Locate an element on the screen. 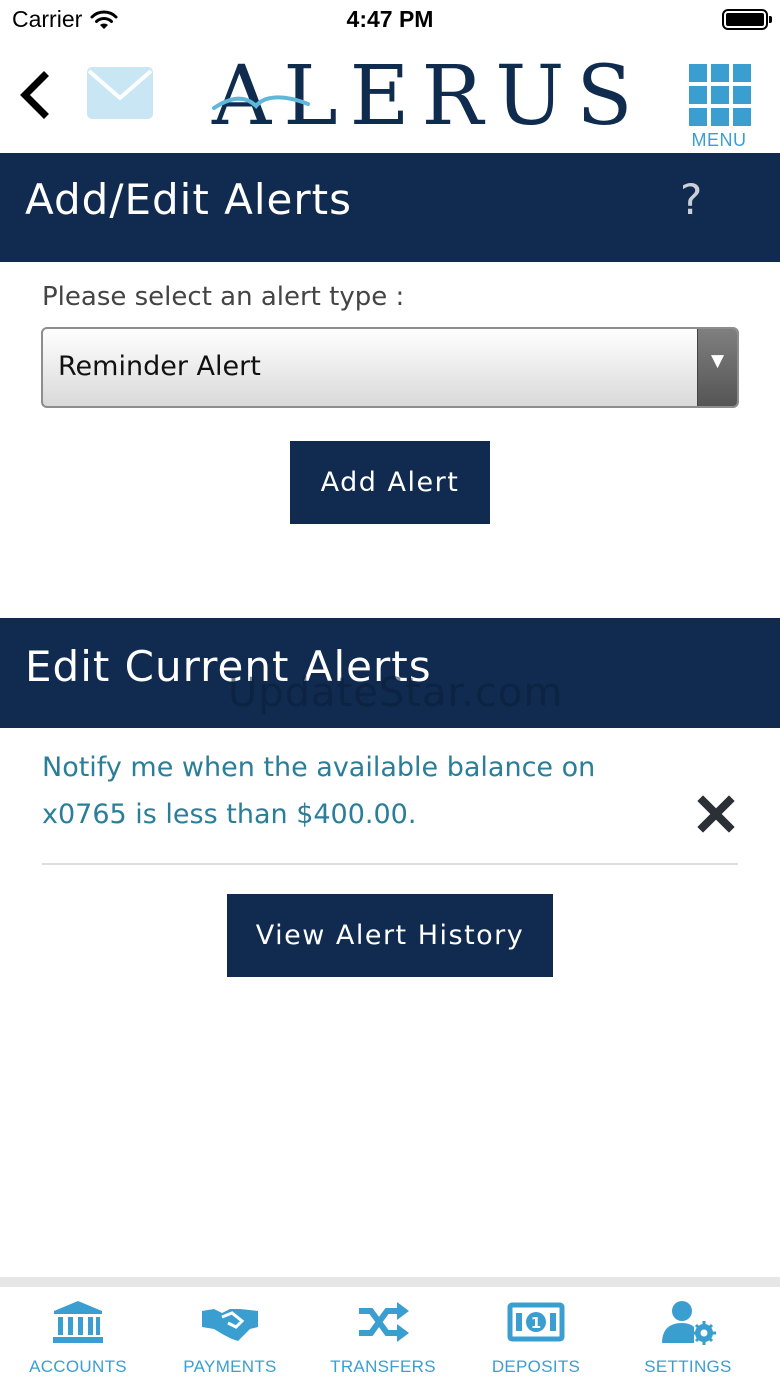  close-icon is located at coordinates (716, 814).